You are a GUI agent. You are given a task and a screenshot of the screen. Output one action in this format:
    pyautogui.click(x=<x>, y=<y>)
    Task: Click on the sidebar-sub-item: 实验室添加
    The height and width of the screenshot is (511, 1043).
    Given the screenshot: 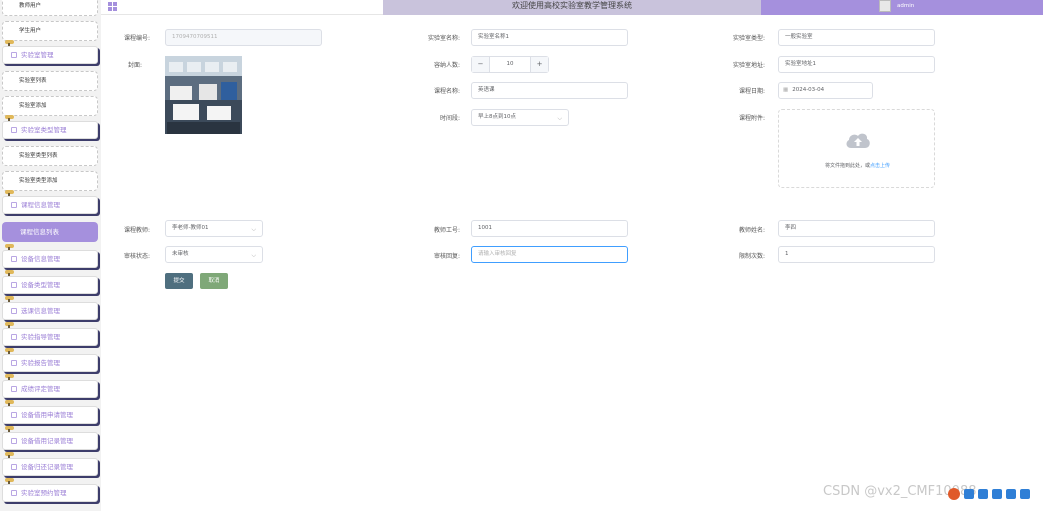 What is the action you would take?
    pyautogui.click(x=50, y=106)
    